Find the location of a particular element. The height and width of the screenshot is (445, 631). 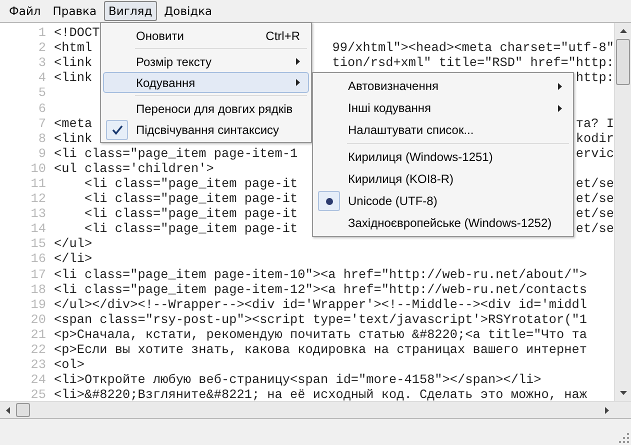

menu-item: Кирилиця (Windows-1251) is located at coordinates (443, 157).